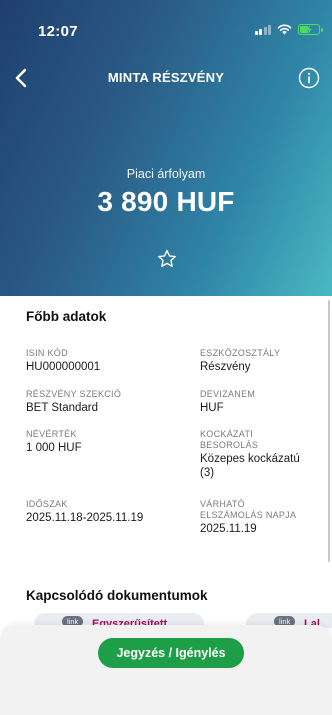 Image resolution: width=332 pixels, height=715 pixels. What do you see at coordinates (227, 402) in the screenshot?
I see `field-currency: DEVIZANEM HUF` at bounding box center [227, 402].